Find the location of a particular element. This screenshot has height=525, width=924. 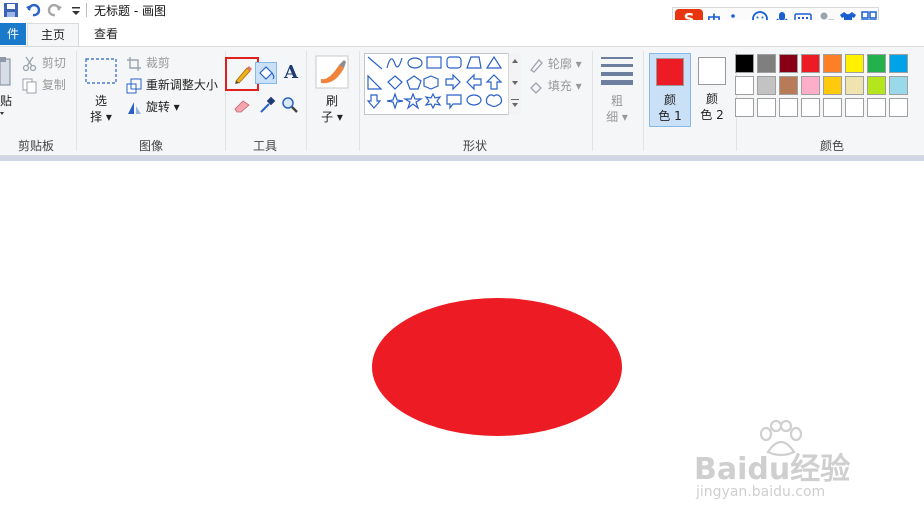

brushes-label-top: 刷 is located at coordinates (331, 101).